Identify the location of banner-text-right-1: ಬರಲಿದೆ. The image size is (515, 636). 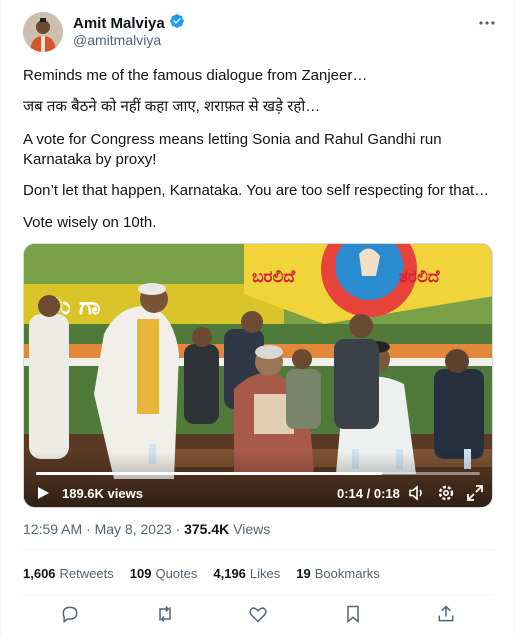
(274, 277).